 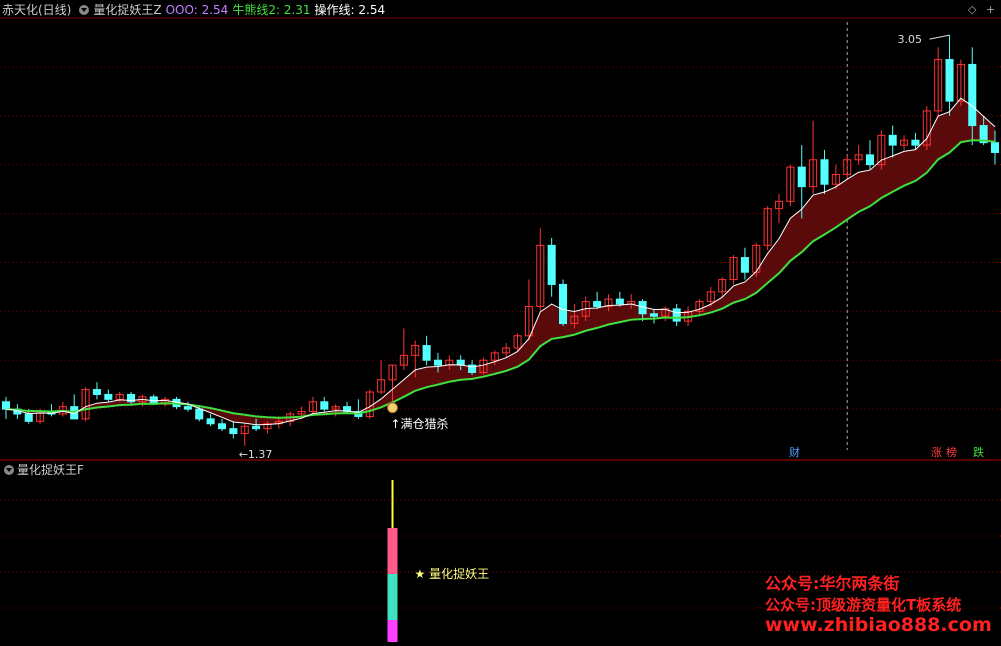 I want to click on value-bull-bear: 牛熊线2: 2.31, so click(x=271, y=10).